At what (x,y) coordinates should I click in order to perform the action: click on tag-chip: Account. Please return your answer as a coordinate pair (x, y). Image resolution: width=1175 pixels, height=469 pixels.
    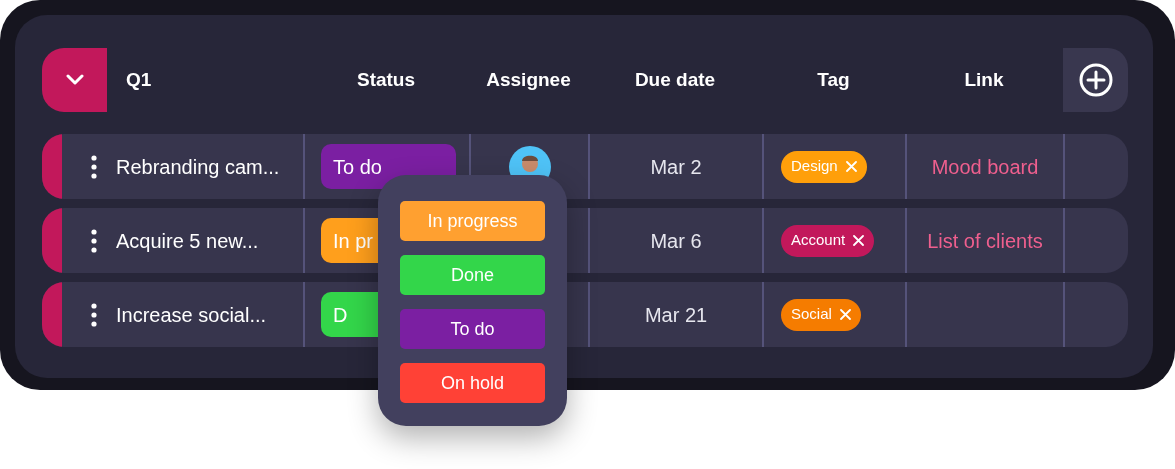
    Looking at the image, I should click on (828, 240).